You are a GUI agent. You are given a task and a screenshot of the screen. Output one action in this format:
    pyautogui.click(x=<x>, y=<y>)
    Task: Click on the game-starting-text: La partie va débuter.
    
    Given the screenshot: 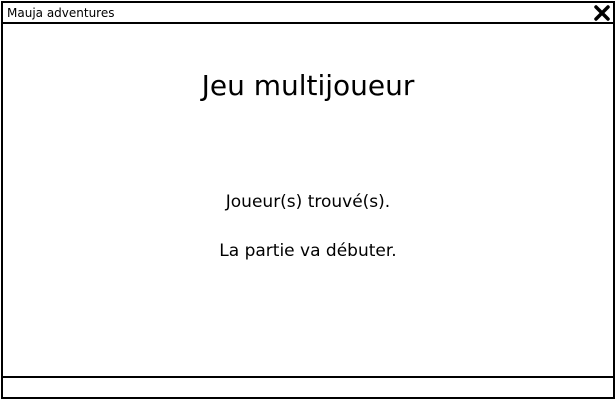 What is the action you would take?
    pyautogui.click(x=308, y=251)
    